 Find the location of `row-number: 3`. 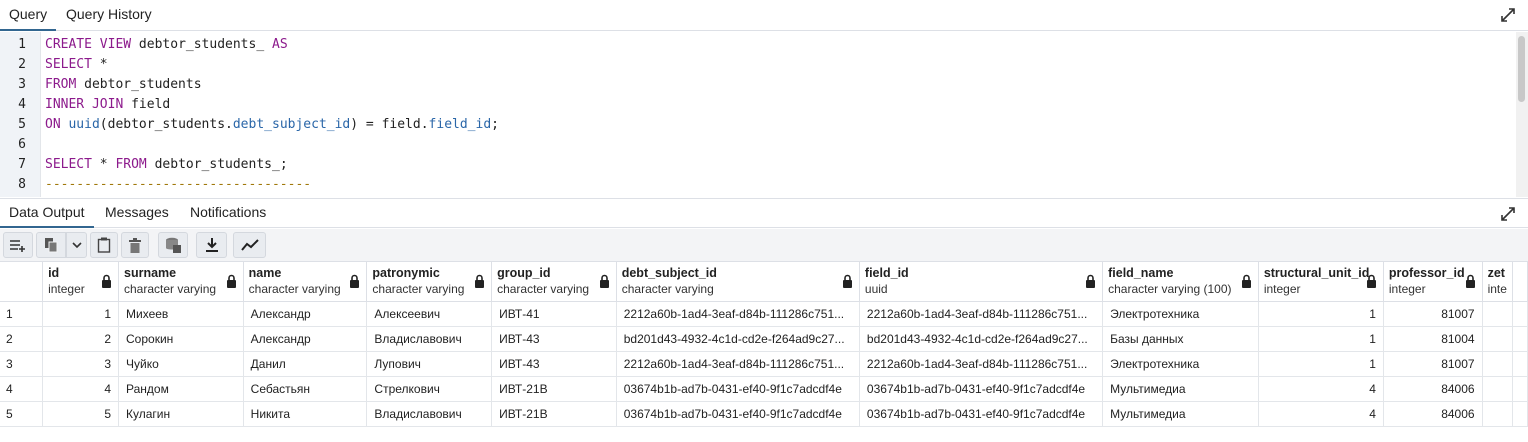

row-number: 3 is located at coordinates (22, 364).